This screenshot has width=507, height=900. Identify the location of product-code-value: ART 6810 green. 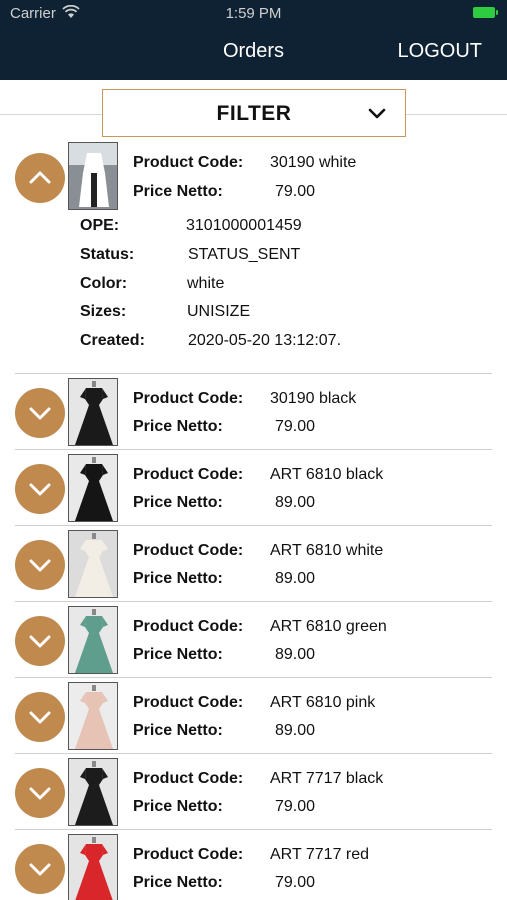
(328, 626).